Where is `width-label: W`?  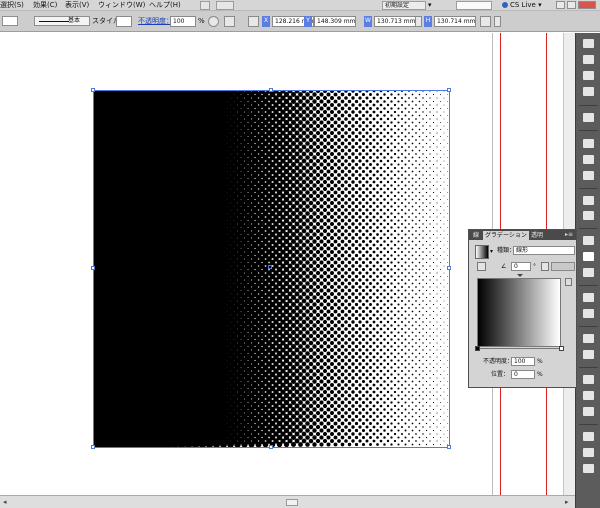 width-label: W is located at coordinates (368, 21).